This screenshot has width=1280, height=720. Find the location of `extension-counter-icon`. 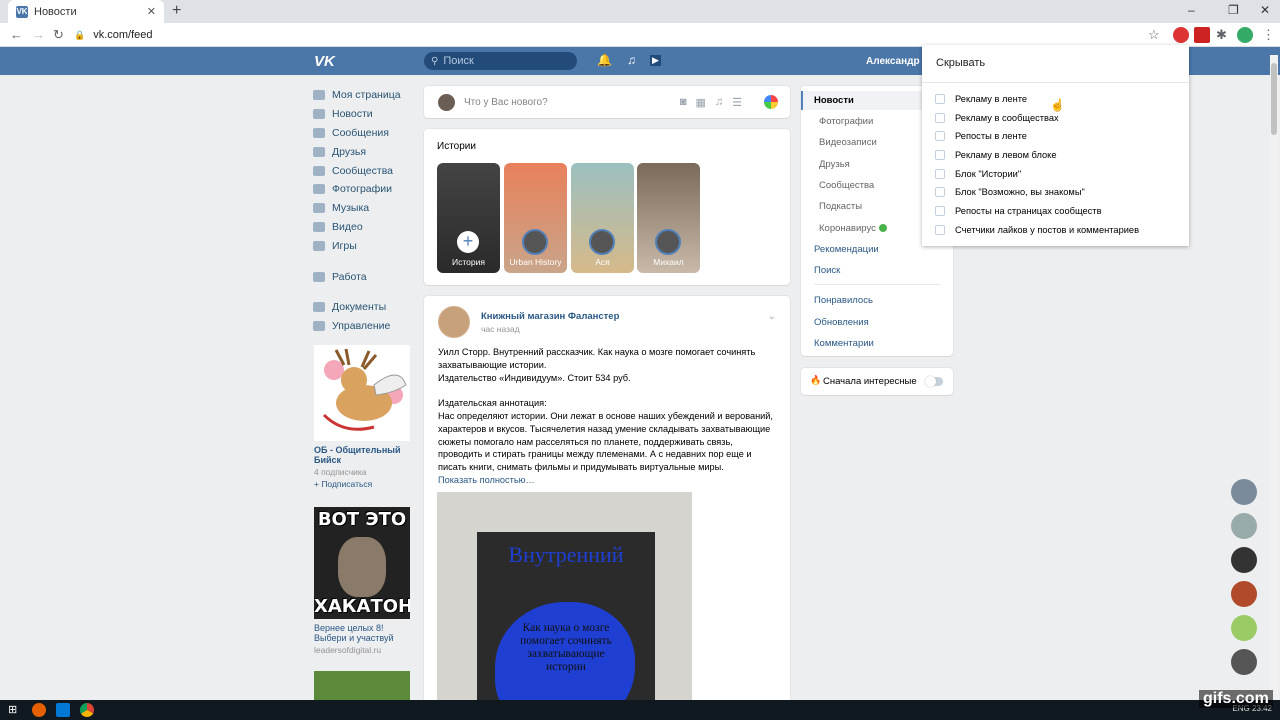

extension-counter-icon is located at coordinates (1202, 35).